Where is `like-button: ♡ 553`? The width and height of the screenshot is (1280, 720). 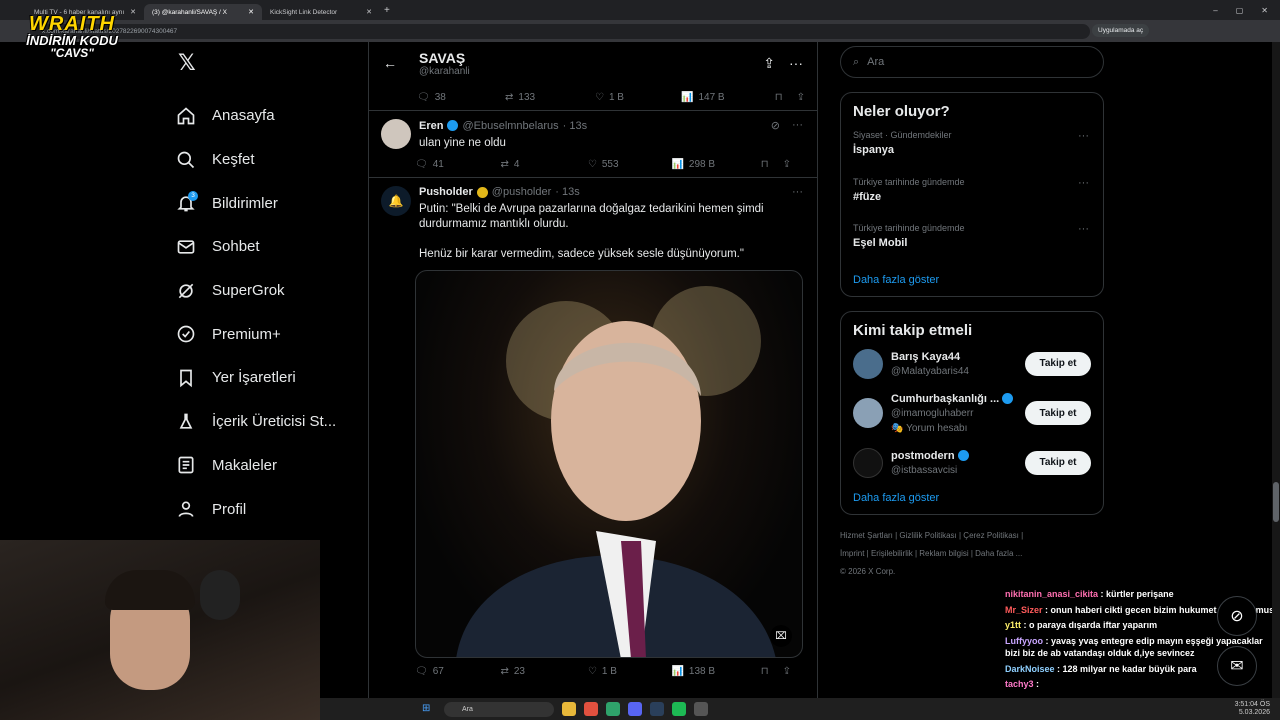
like-button: ♡ 553 is located at coordinates (630, 164).